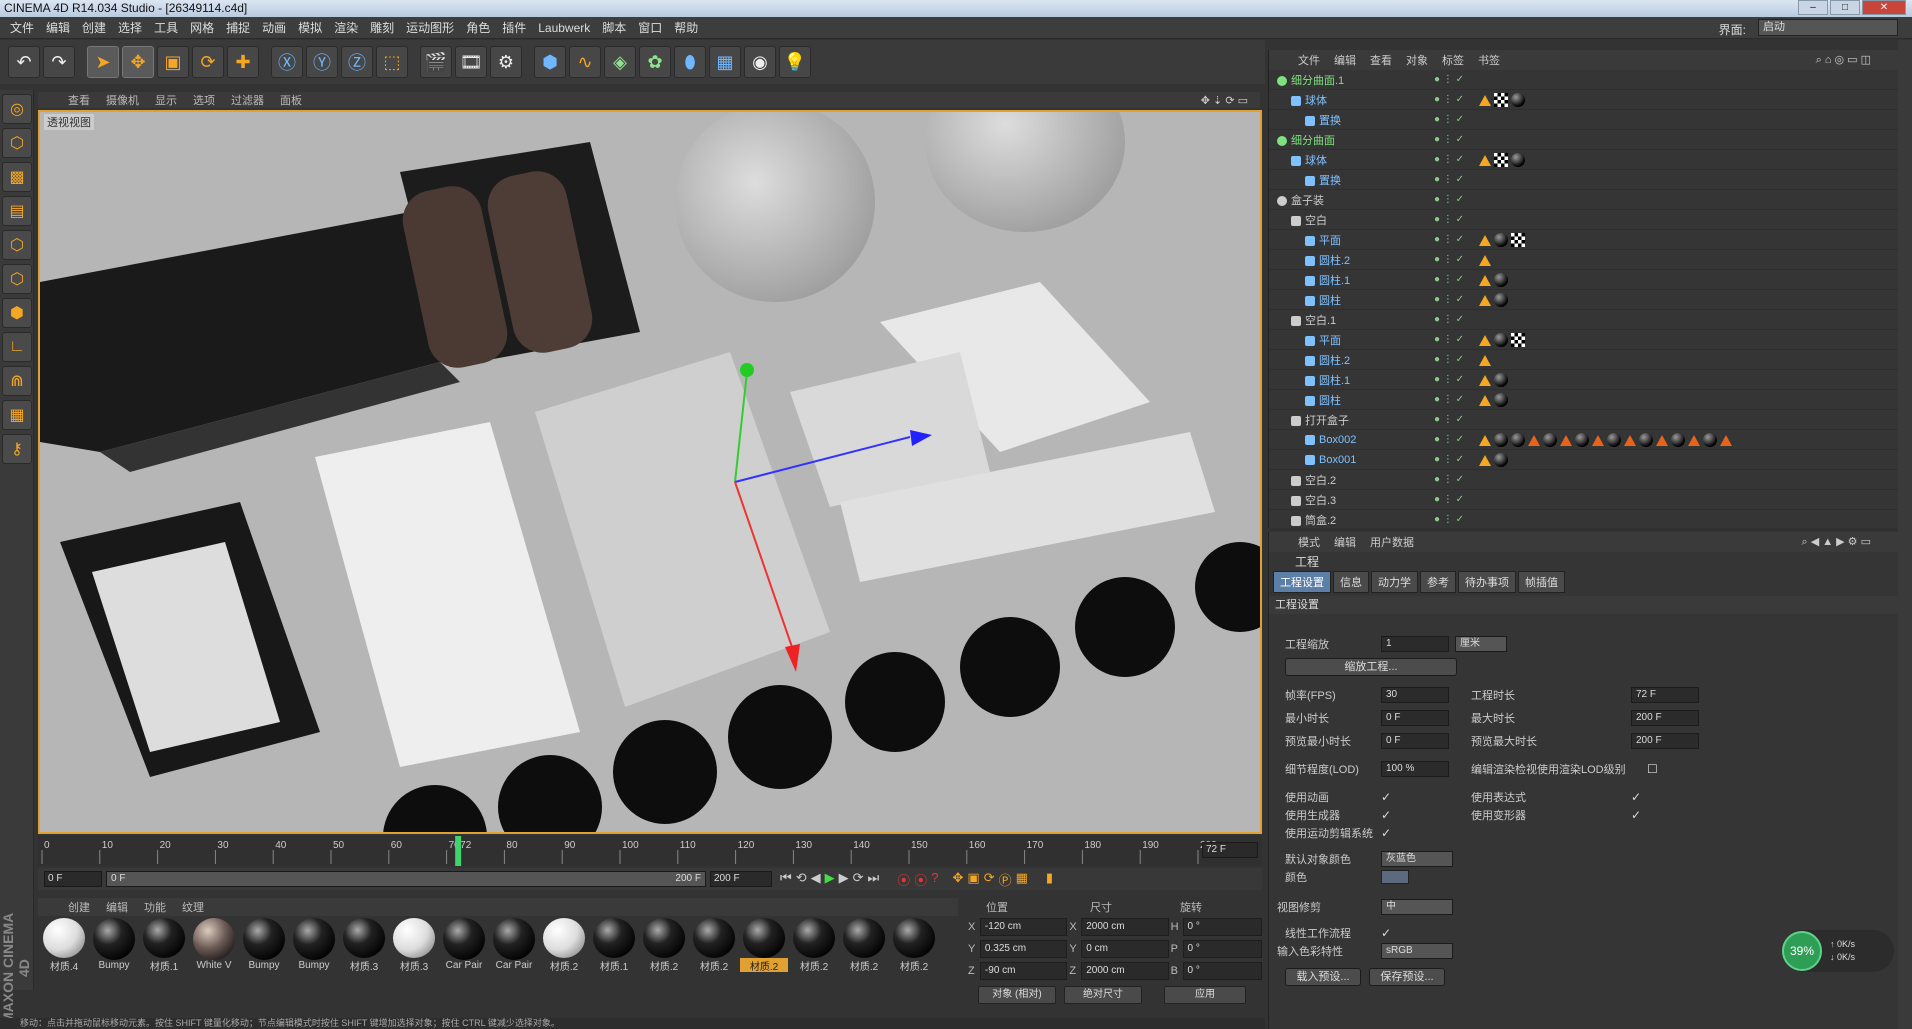 This screenshot has width=1912, height=1029. What do you see at coordinates (614, 27) in the screenshot?
I see `menu-script: 脚本` at bounding box center [614, 27].